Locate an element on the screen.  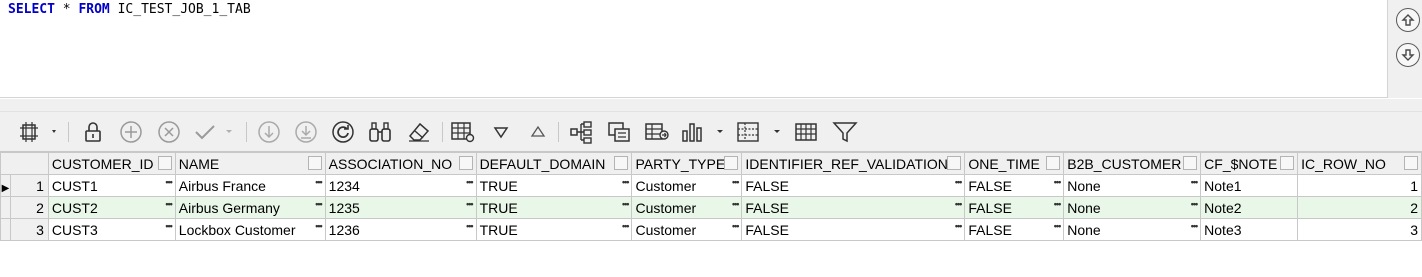
cell-ic-row-no: 3 is located at coordinates (1359, 229).